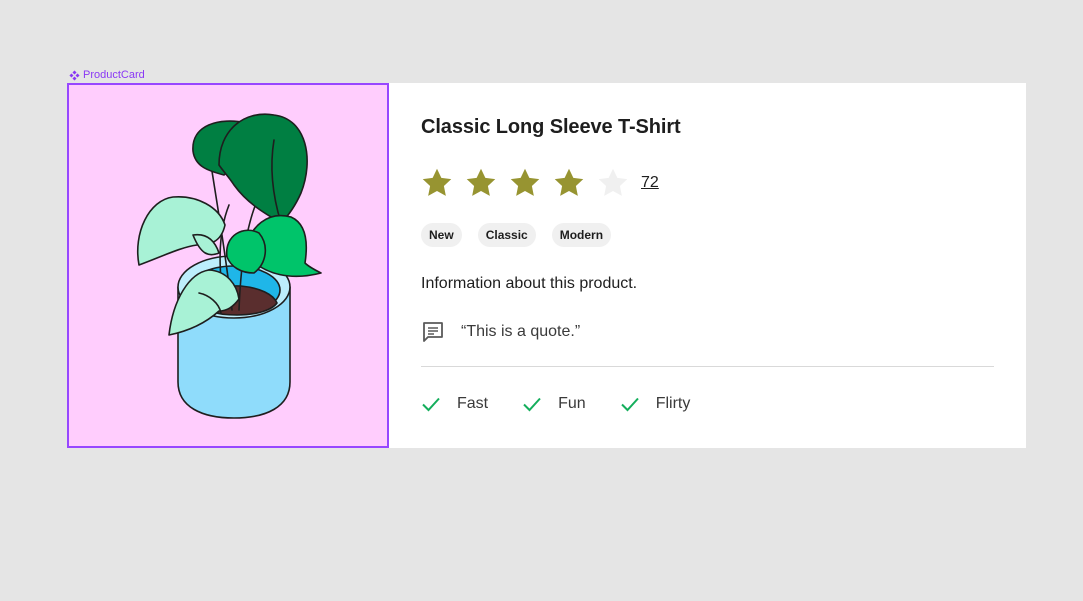 This screenshot has height=601, width=1083. Describe the element at coordinates (433, 332) in the screenshot. I see `message-square-icon` at that location.